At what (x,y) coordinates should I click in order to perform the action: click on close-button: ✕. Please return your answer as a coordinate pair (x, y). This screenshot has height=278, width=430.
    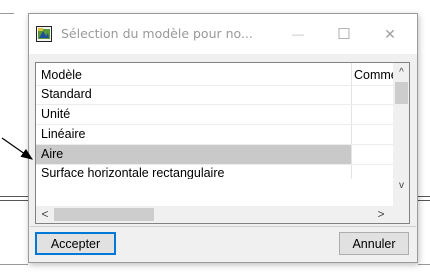
    Looking at the image, I should click on (390, 34).